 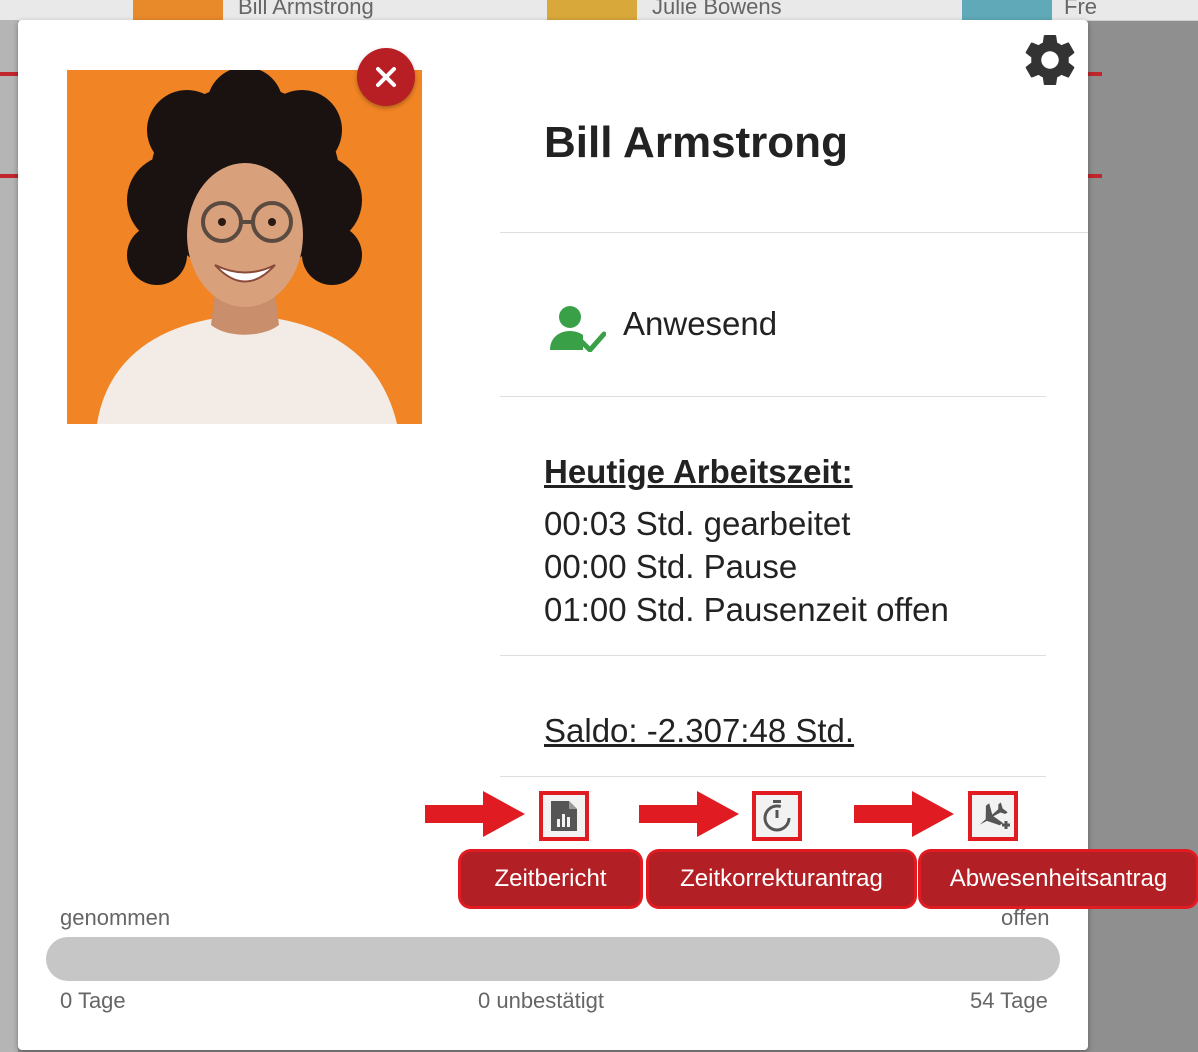 I want to click on report-icon, so click(x=564, y=816).